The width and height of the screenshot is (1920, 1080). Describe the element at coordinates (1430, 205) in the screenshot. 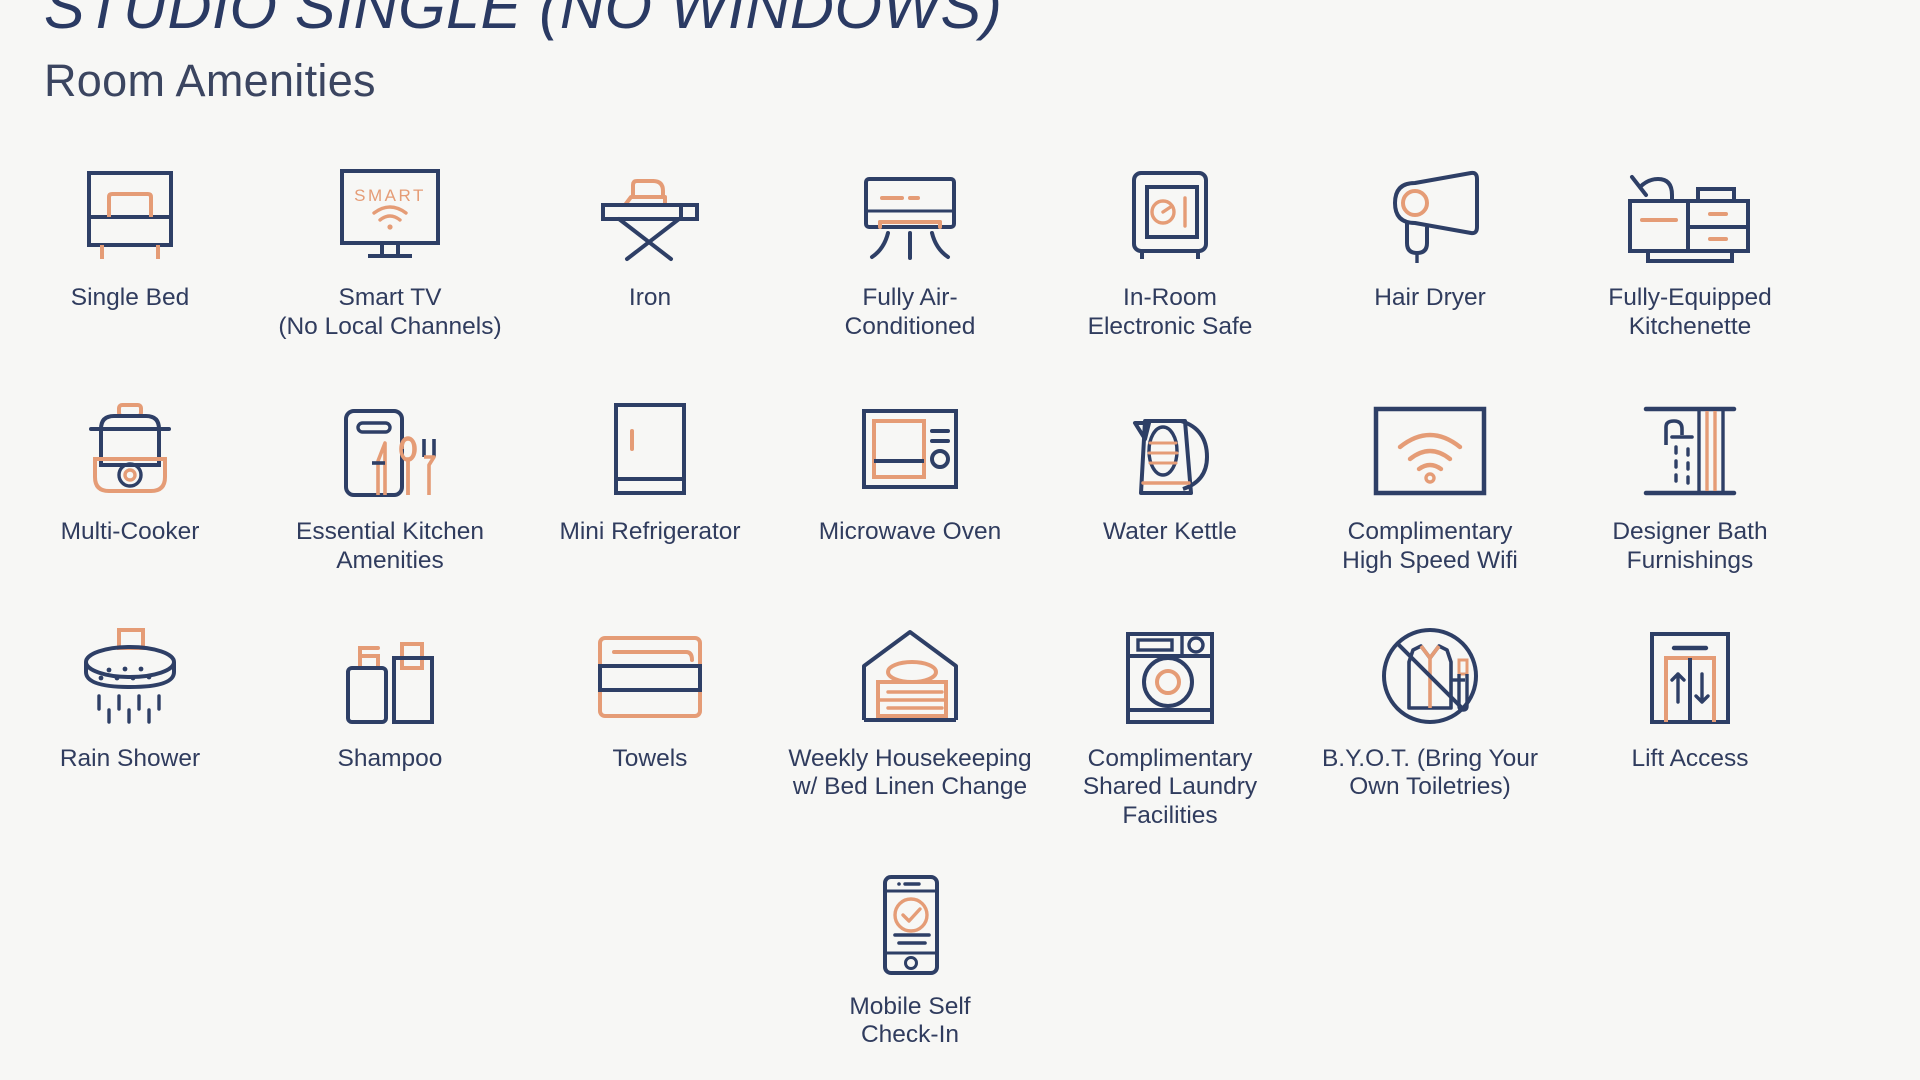

I see `hair-dryer-icon` at that location.